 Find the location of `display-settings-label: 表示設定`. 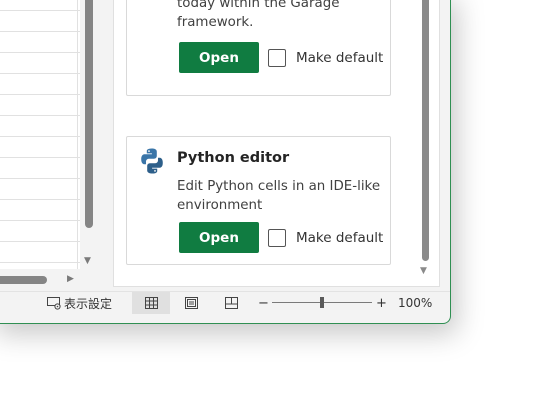

display-settings-label: 表示設定 is located at coordinates (88, 303).